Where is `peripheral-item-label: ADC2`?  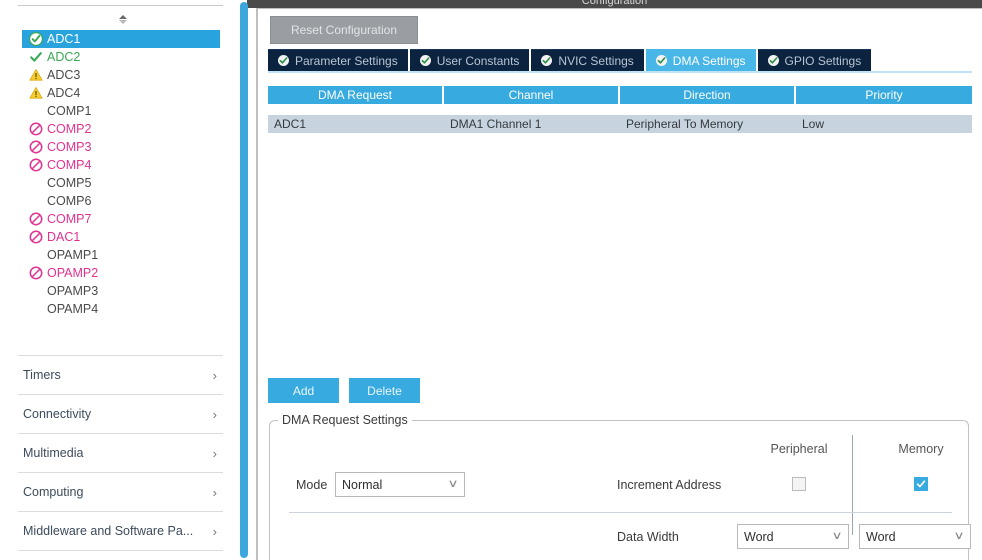
peripheral-item-label: ADC2 is located at coordinates (64, 56).